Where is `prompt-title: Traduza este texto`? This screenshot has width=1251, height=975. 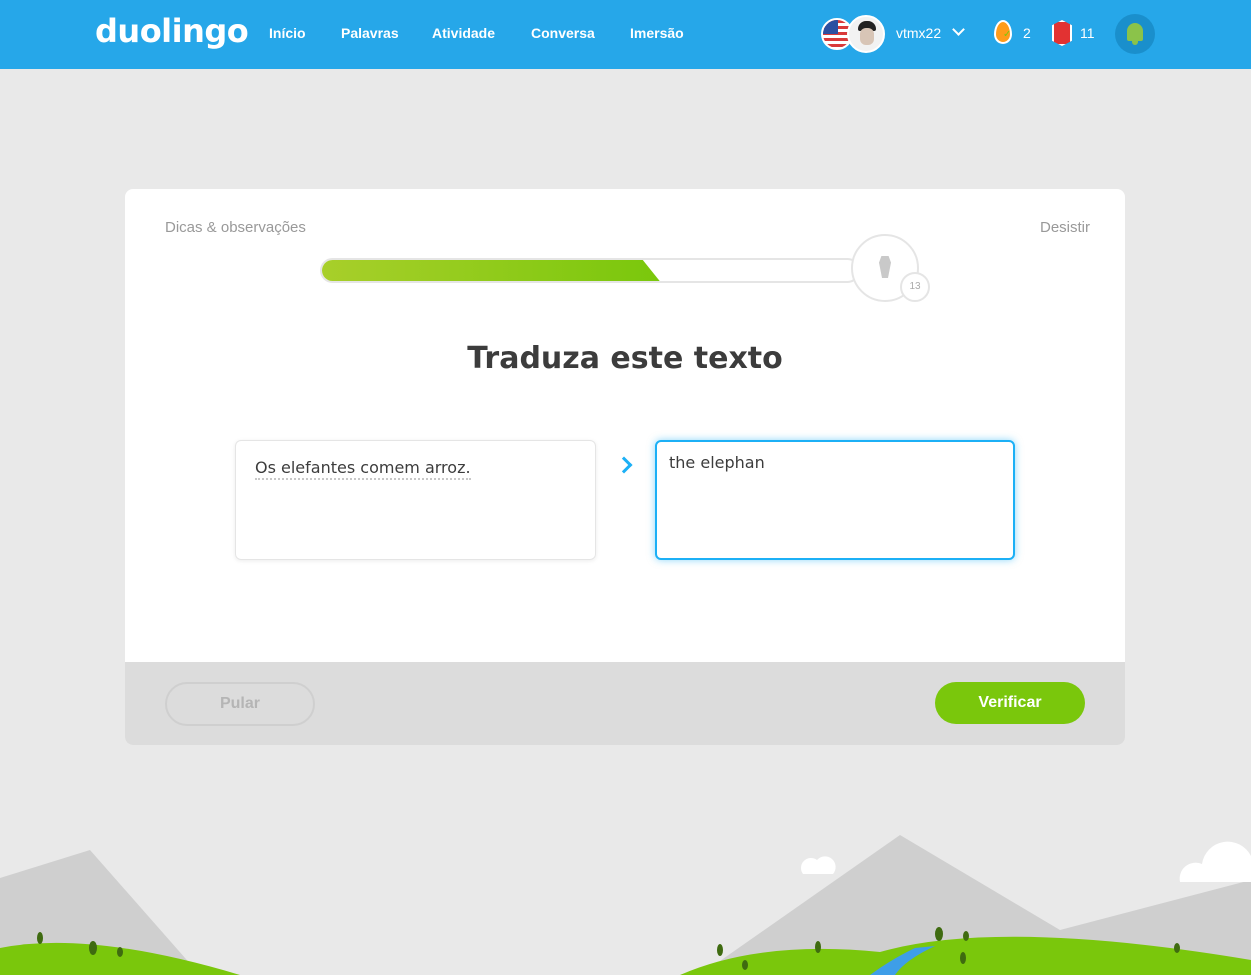 prompt-title: Traduza este texto is located at coordinates (625, 358).